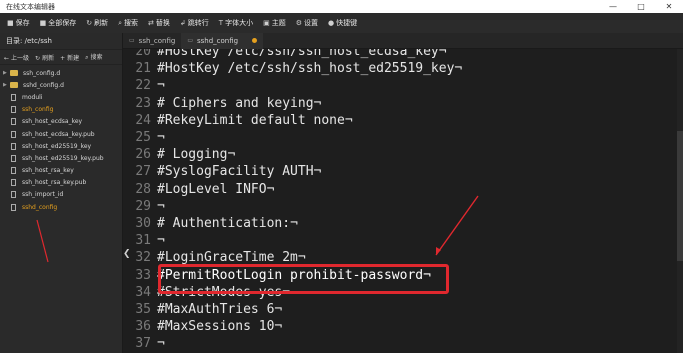  I want to click on file-tree-label: ssh_host_ecdsa_key.pub, so click(58, 134).